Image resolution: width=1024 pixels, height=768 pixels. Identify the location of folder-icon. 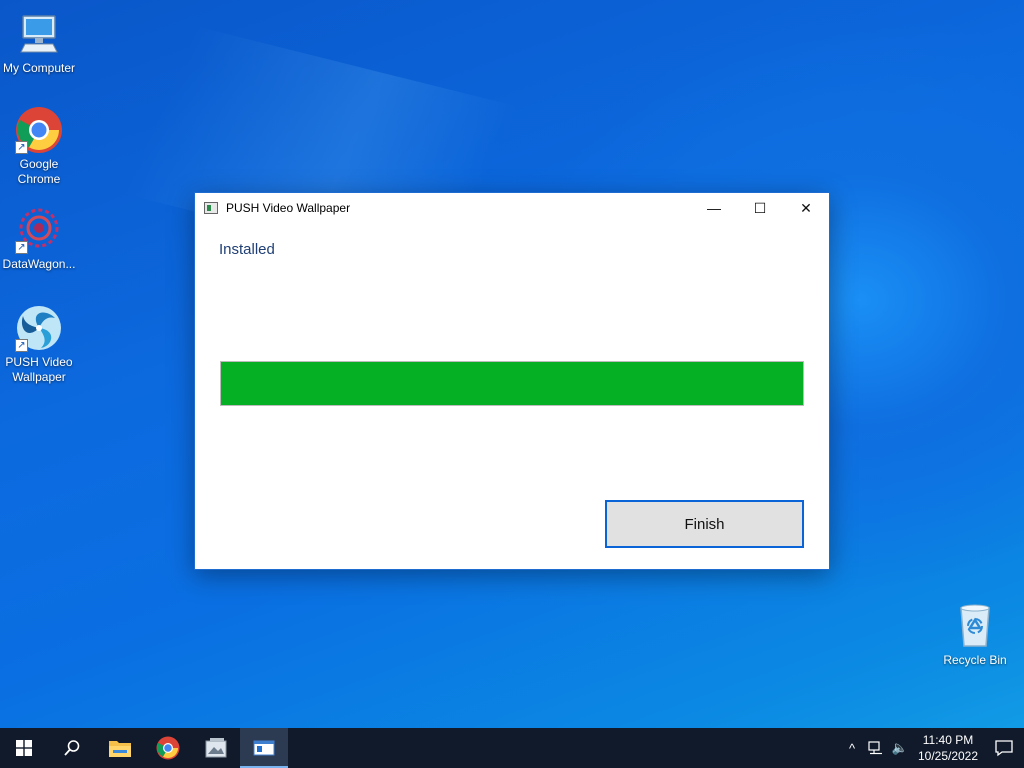
(120, 749).